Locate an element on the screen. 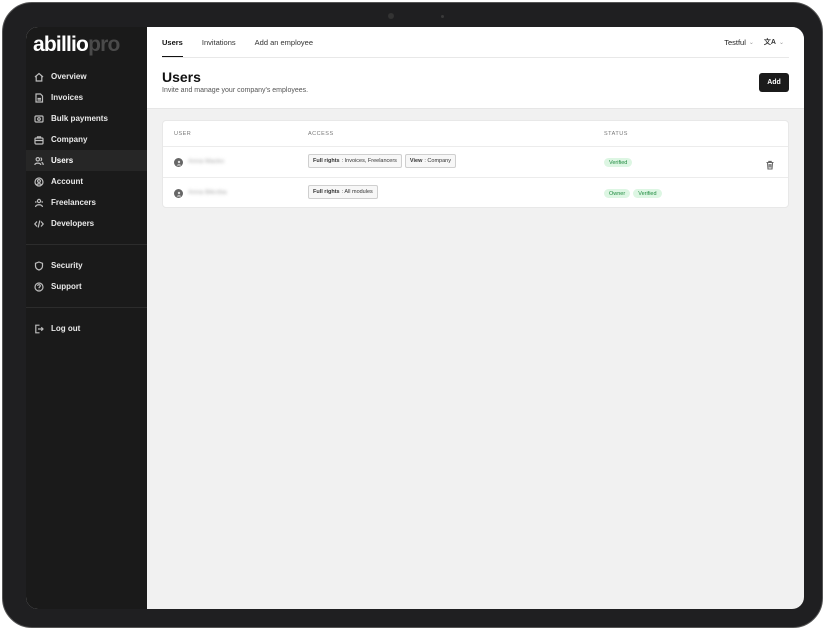  status-badges: Owner Verified is located at coordinates (633, 193).